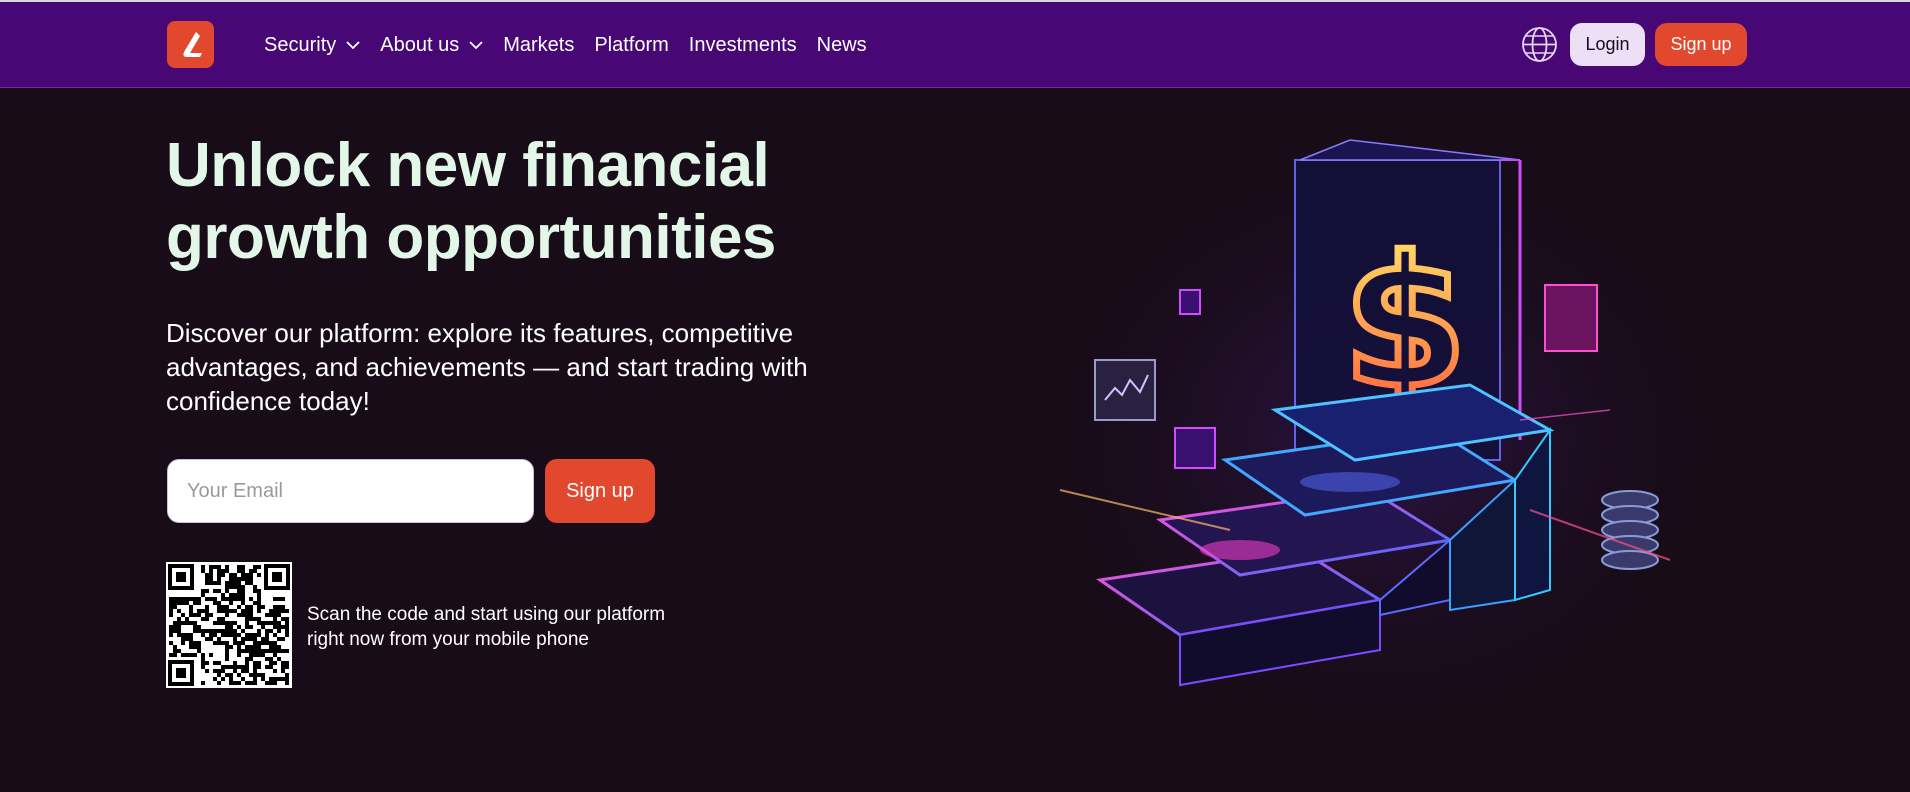 The width and height of the screenshot is (1910, 792). I want to click on globe-icon, so click(1539, 44).